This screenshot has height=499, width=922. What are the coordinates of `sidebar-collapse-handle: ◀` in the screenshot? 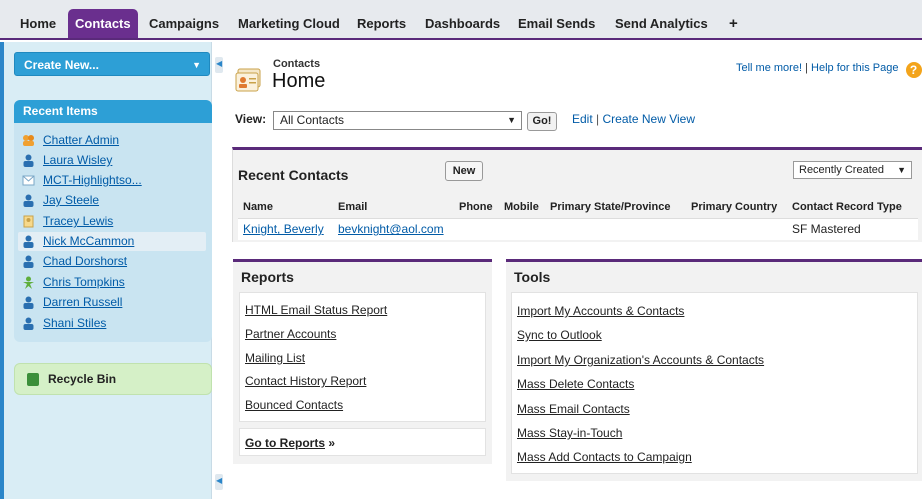 It's located at (219, 65).